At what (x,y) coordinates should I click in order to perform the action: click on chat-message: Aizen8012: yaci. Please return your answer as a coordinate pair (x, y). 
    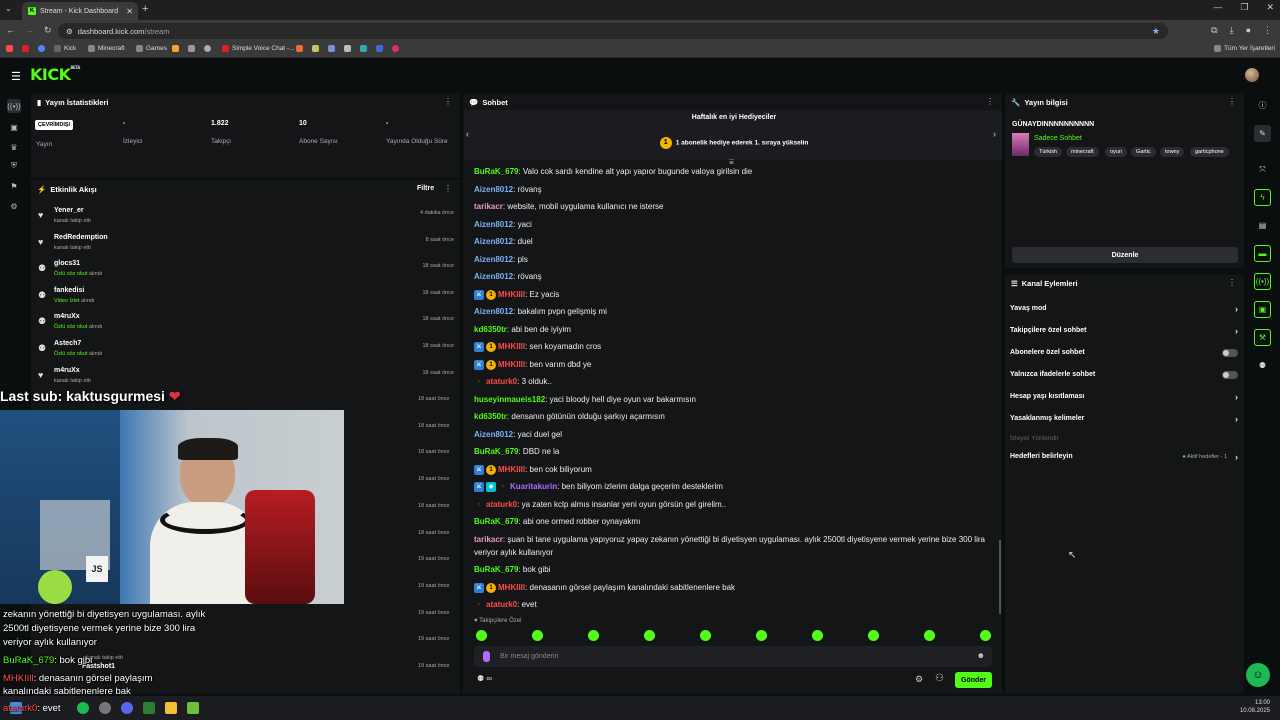
    Looking at the image, I should click on (734, 224).